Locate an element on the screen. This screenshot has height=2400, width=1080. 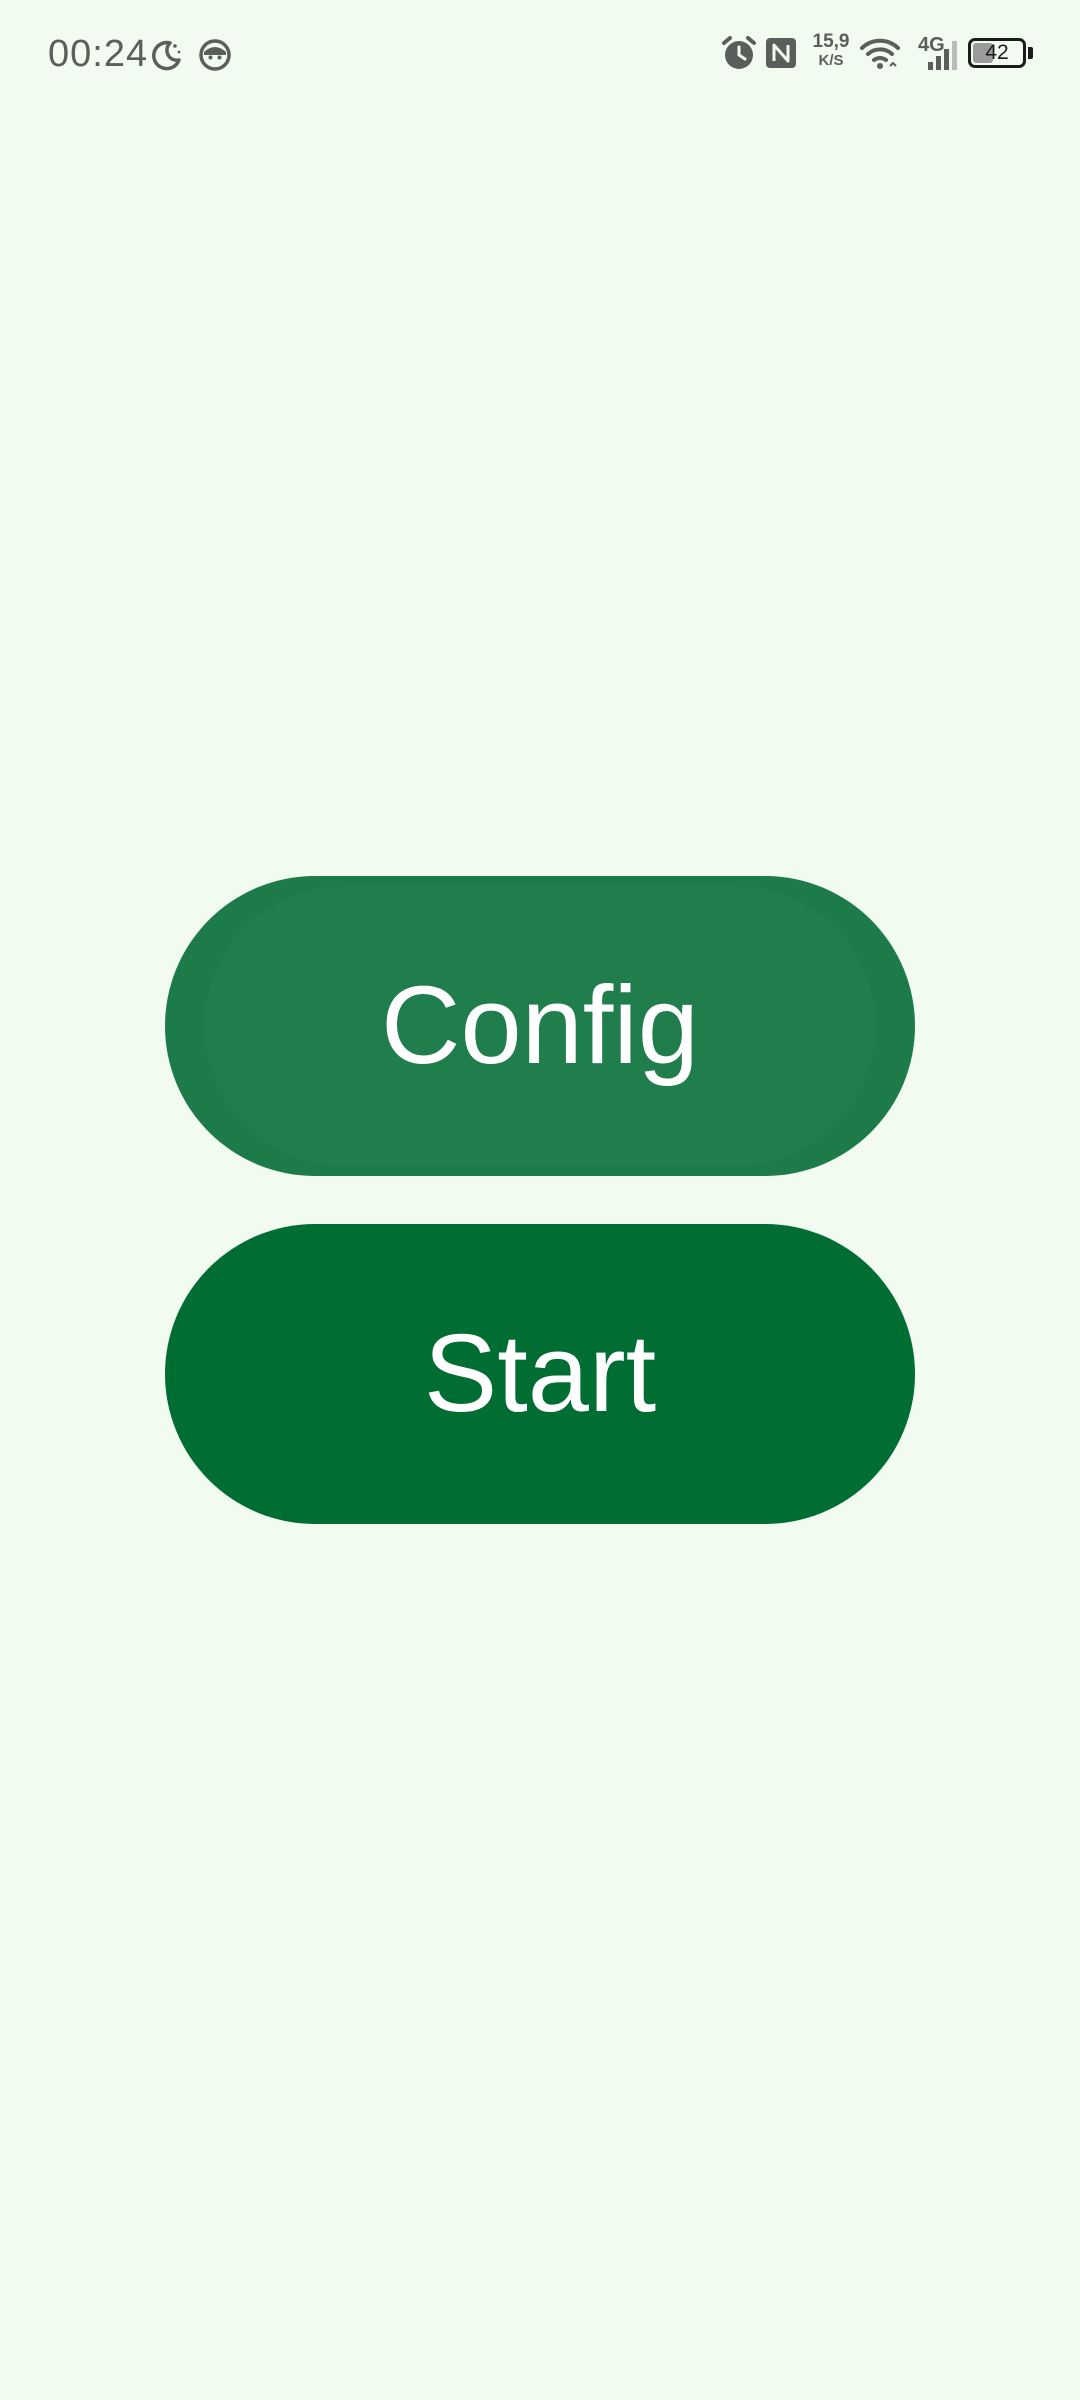
network-speed-value: 15,9 is located at coordinates (831, 41).